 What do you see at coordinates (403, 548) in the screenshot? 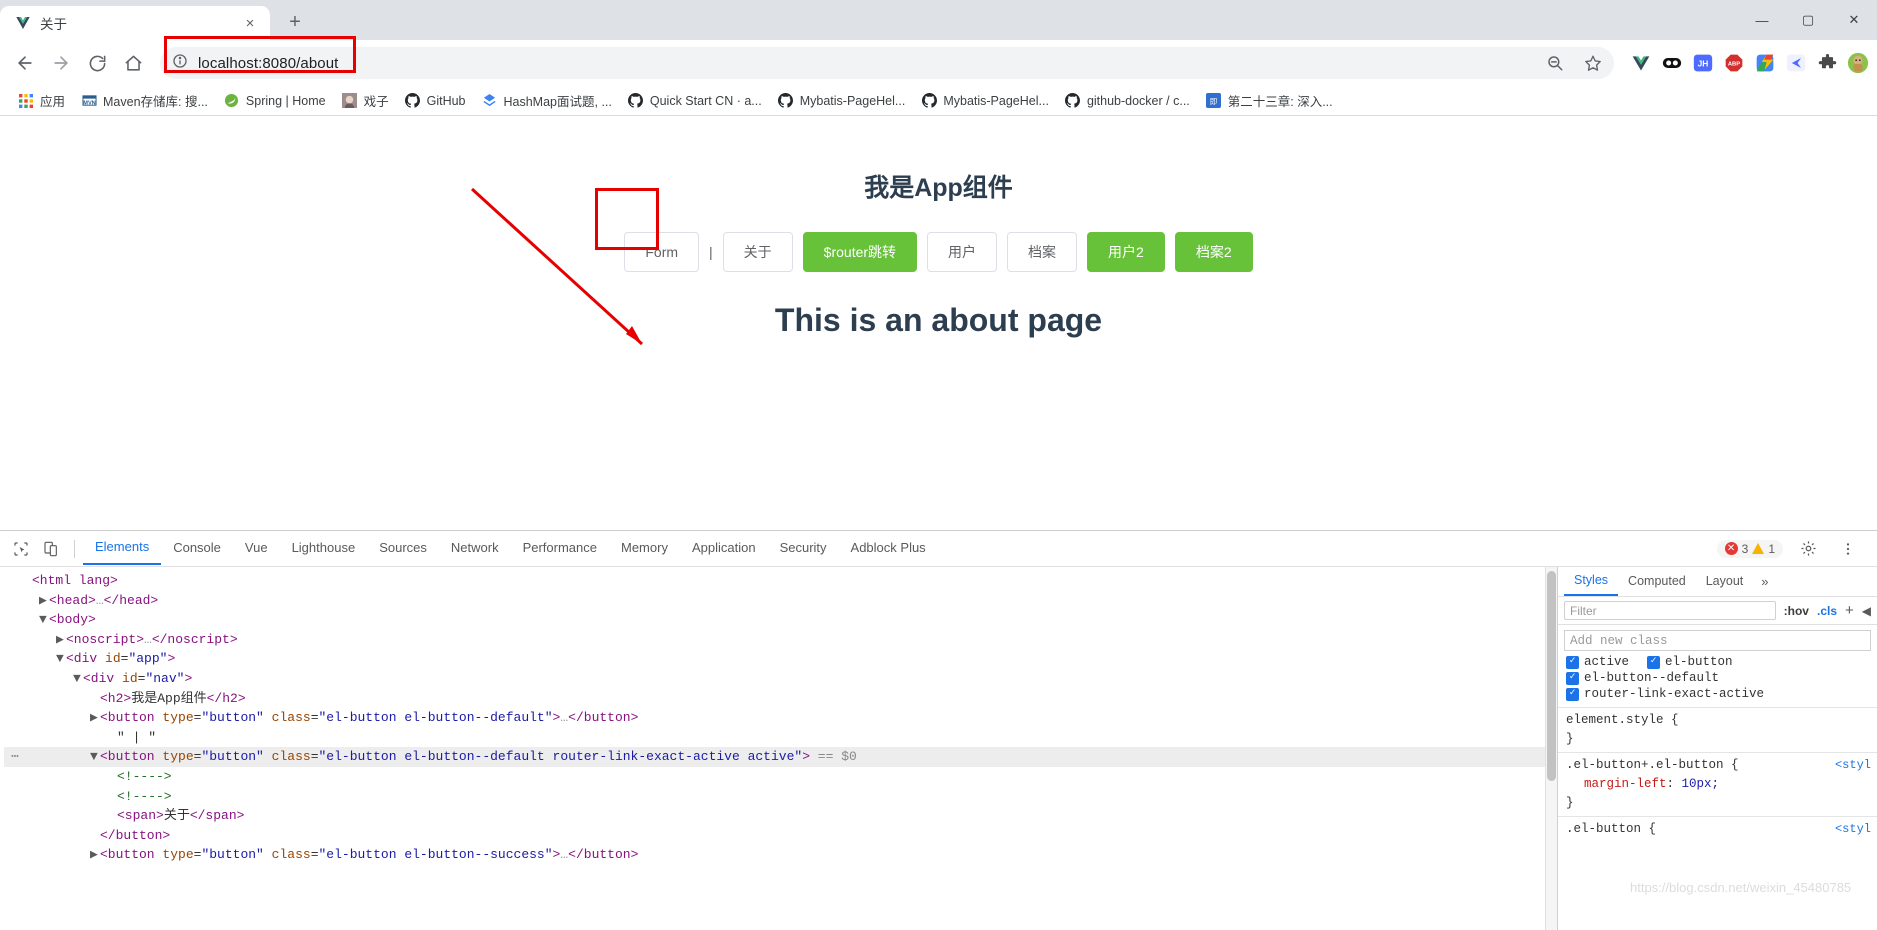
I see `devtools-tab-sources: Sources` at bounding box center [403, 548].